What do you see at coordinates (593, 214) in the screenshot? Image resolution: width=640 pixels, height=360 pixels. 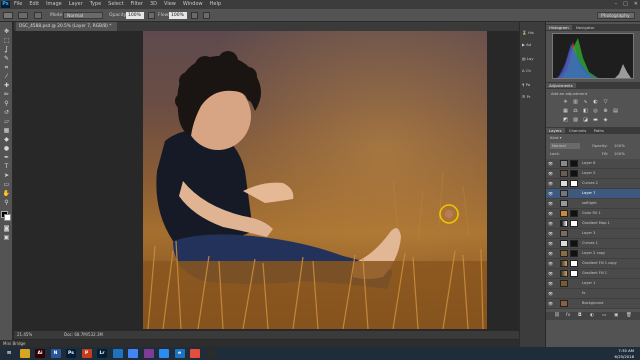 I see `layer-row: 👁 Color Fill 1` at bounding box center [593, 214].